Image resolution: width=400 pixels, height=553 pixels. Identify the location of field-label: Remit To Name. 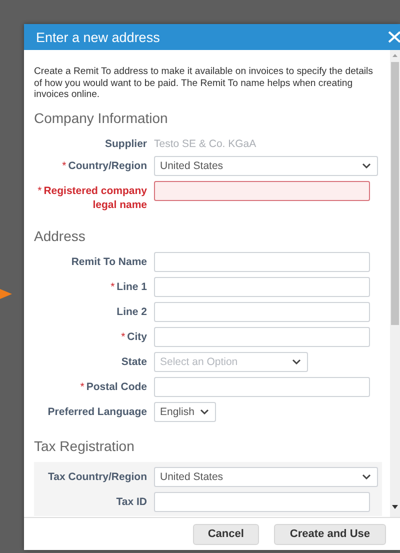
(109, 261).